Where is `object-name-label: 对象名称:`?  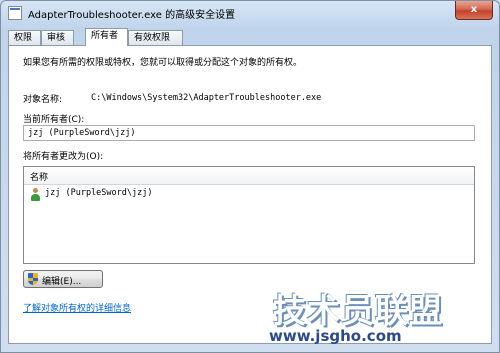
object-name-label: 对象名称: is located at coordinates (43, 100).